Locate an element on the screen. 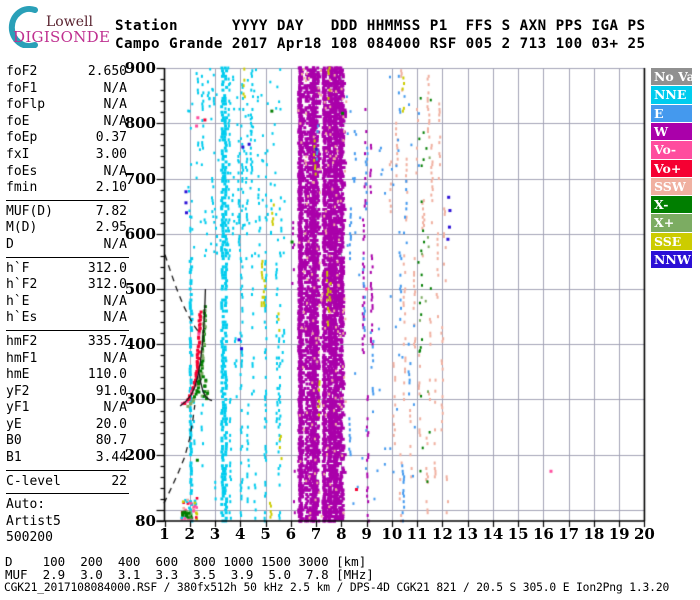 This screenshot has height=600, width=700. legend-item-e: E is located at coordinates (671, 113).